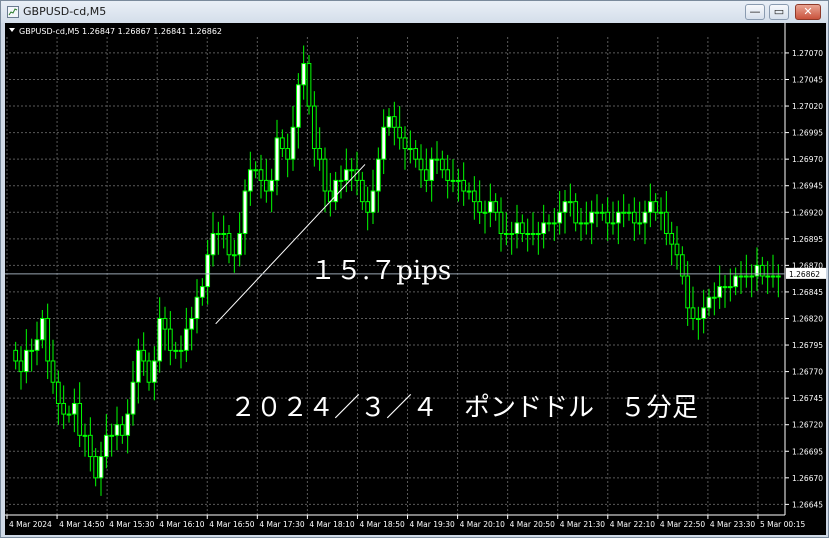 The width and height of the screenshot is (829, 538). What do you see at coordinates (13, 12) in the screenshot?
I see `chart-app-icon` at bounding box center [13, 12].